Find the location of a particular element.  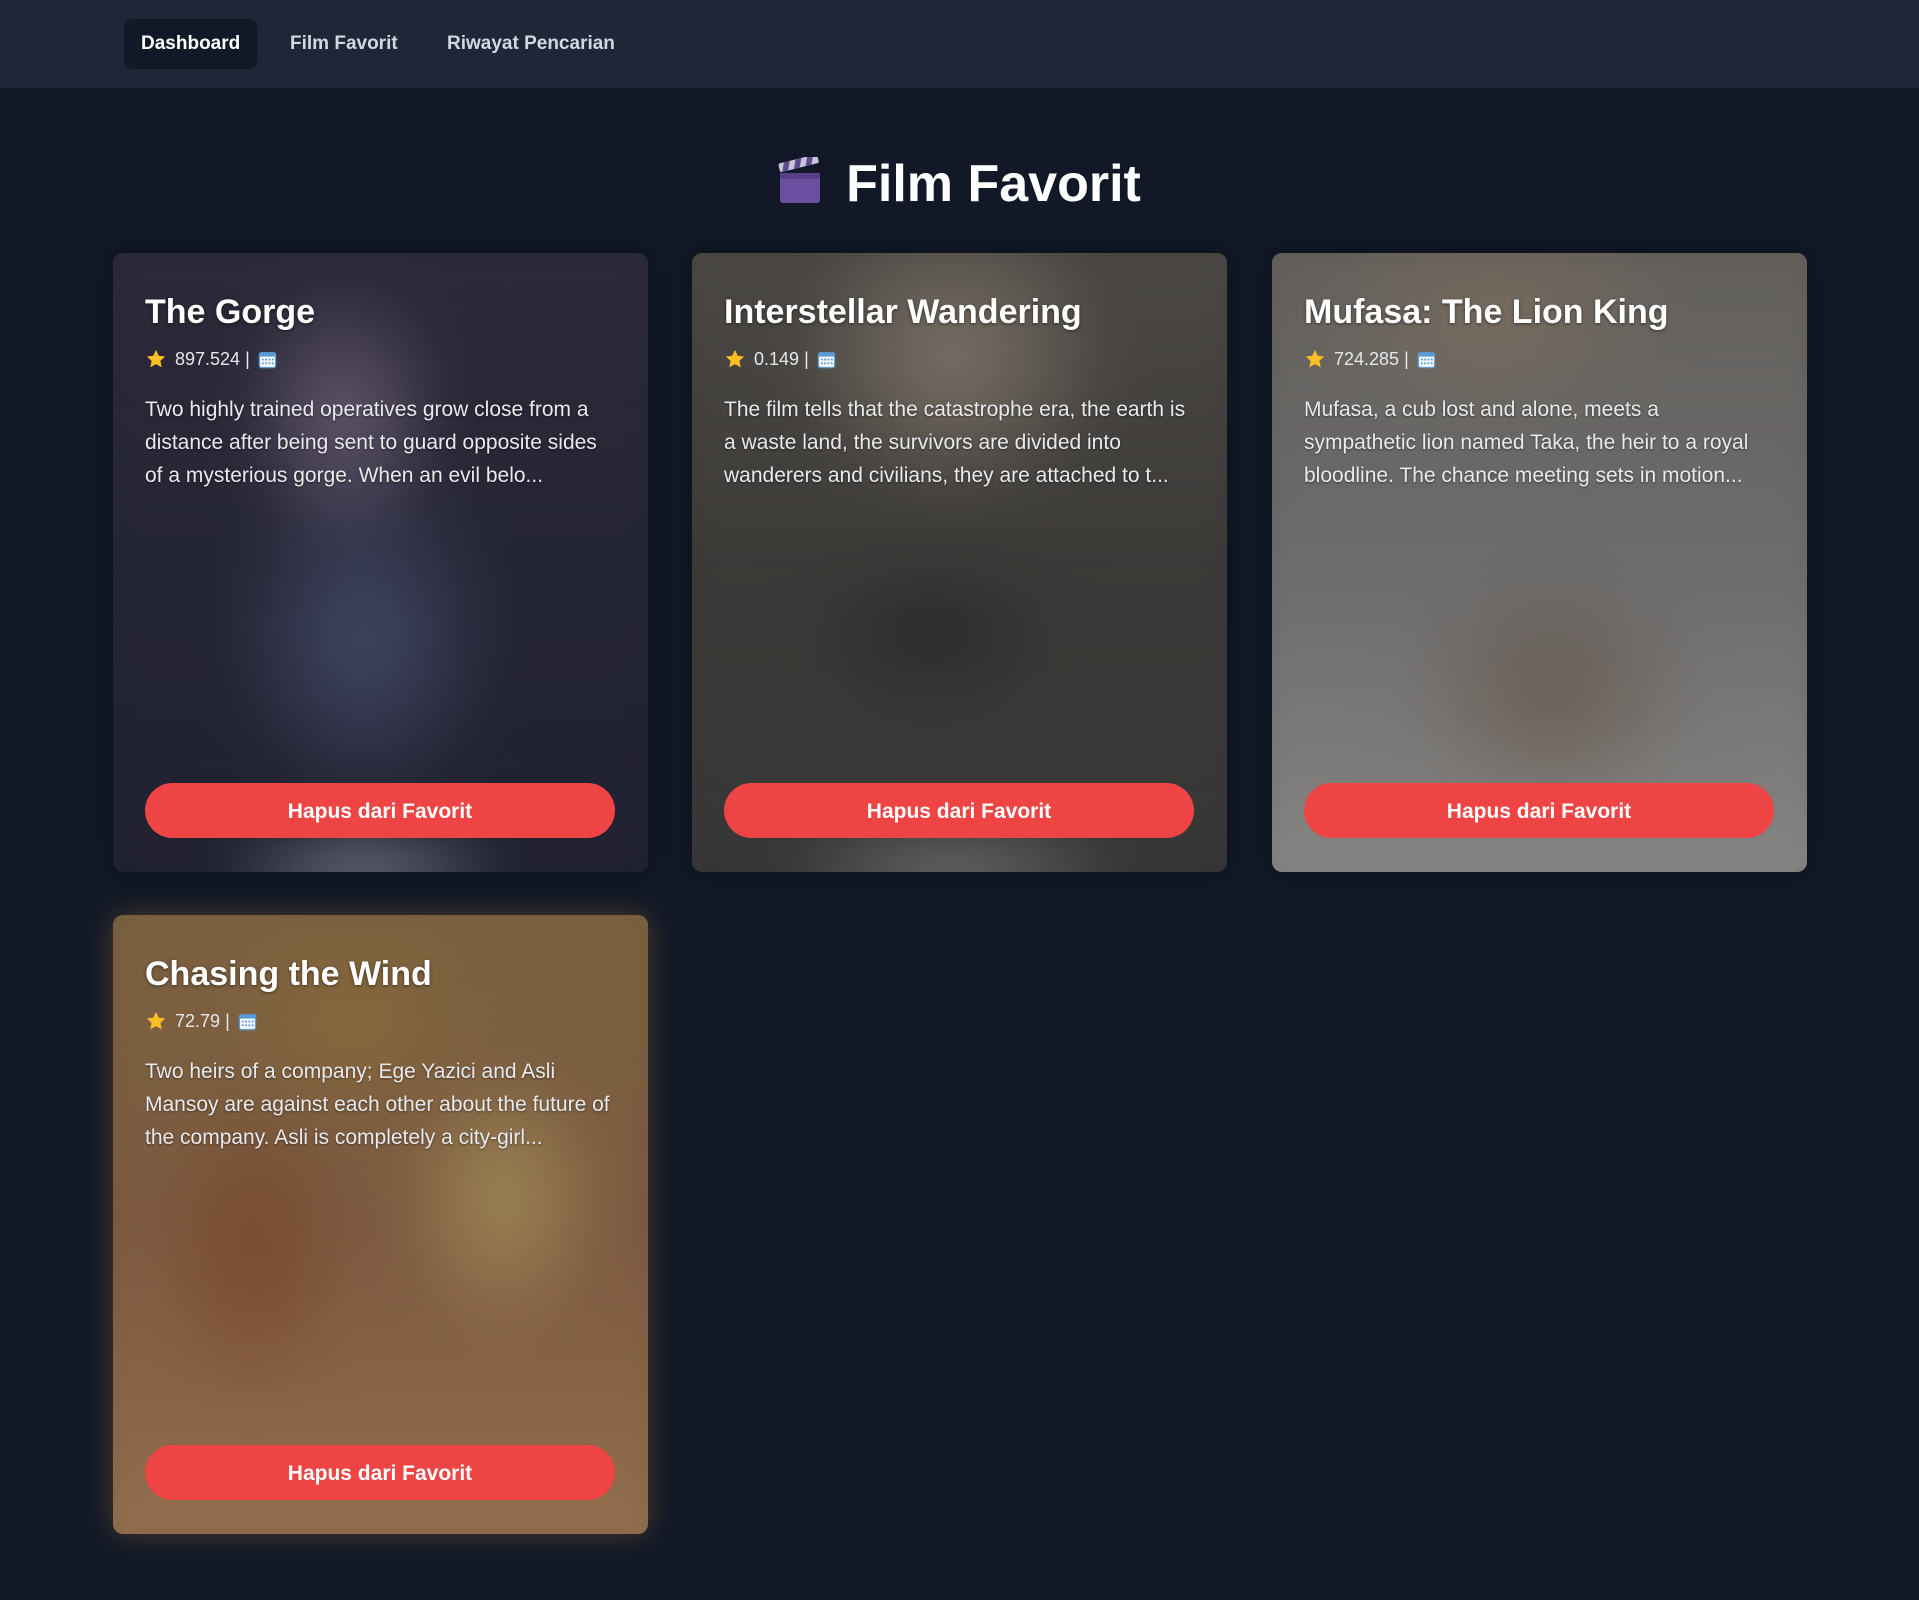

movie-rating: 897.524 is located at coordinates (208, 359).